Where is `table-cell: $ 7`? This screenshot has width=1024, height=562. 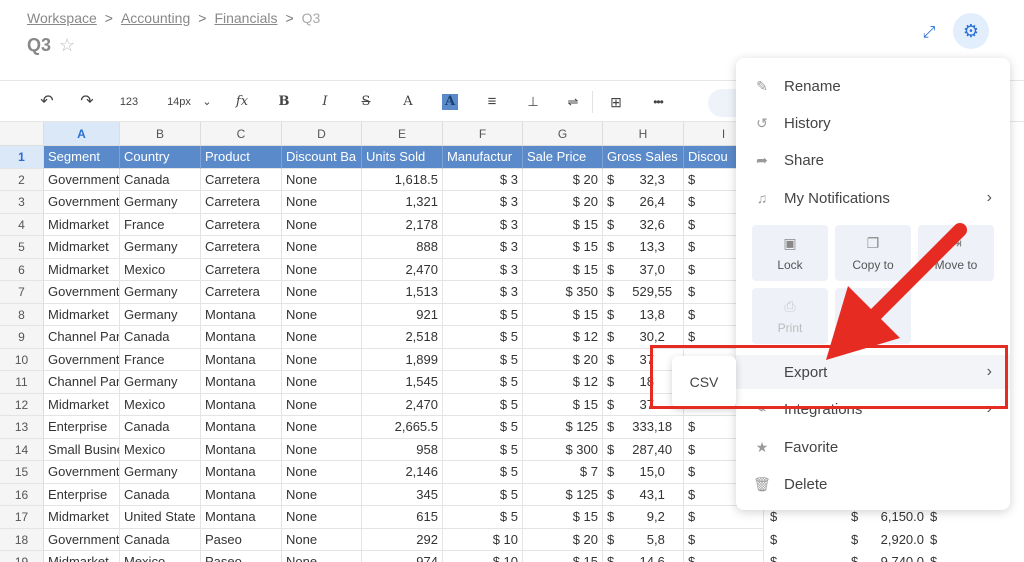
table-cell: $ 7 is located at coordinates (563, 472).